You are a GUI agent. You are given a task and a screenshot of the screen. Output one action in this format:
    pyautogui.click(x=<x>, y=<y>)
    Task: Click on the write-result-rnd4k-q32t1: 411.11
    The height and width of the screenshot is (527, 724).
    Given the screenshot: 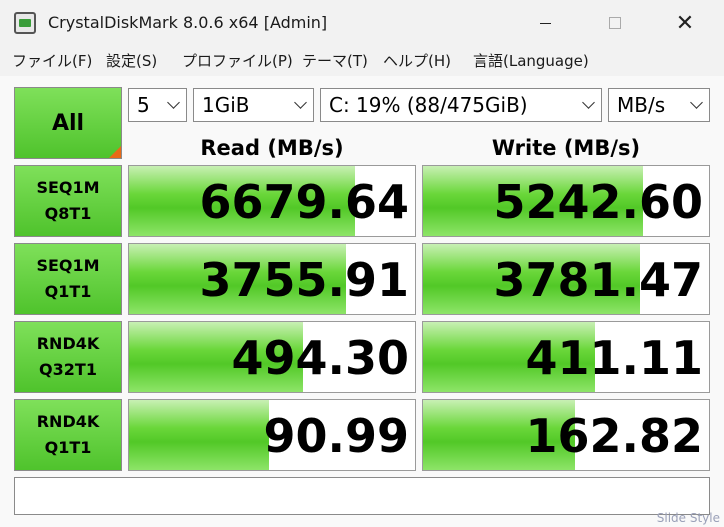 What is the action you would take?
    pyautogui.click(x=566, y=357)
    